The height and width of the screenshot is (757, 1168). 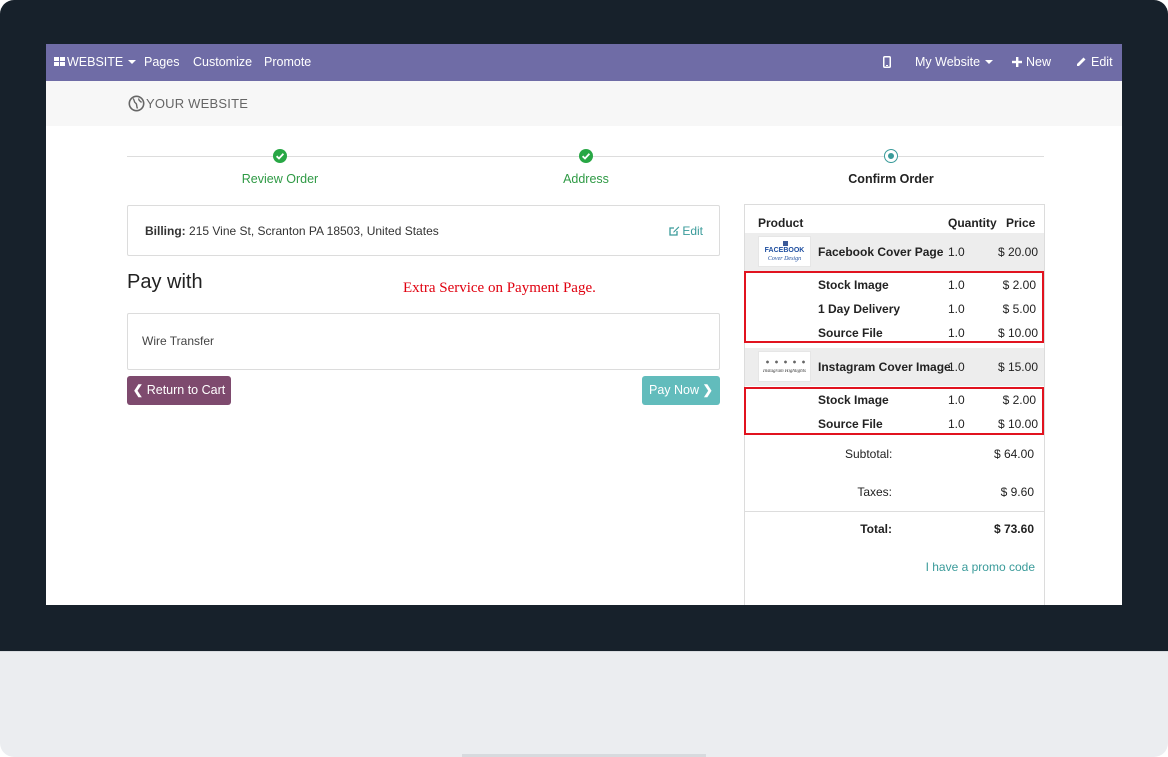 I want to click on column-header-product: Product, so click(x=781, y=223).